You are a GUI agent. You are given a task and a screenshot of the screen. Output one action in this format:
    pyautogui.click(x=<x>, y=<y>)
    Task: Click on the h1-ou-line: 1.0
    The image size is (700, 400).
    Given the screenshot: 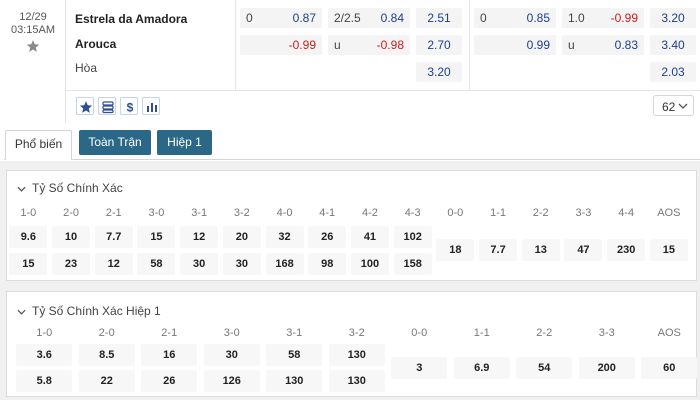 What is the action you would take?
    pyautogui.click(x=576, y=18)
    